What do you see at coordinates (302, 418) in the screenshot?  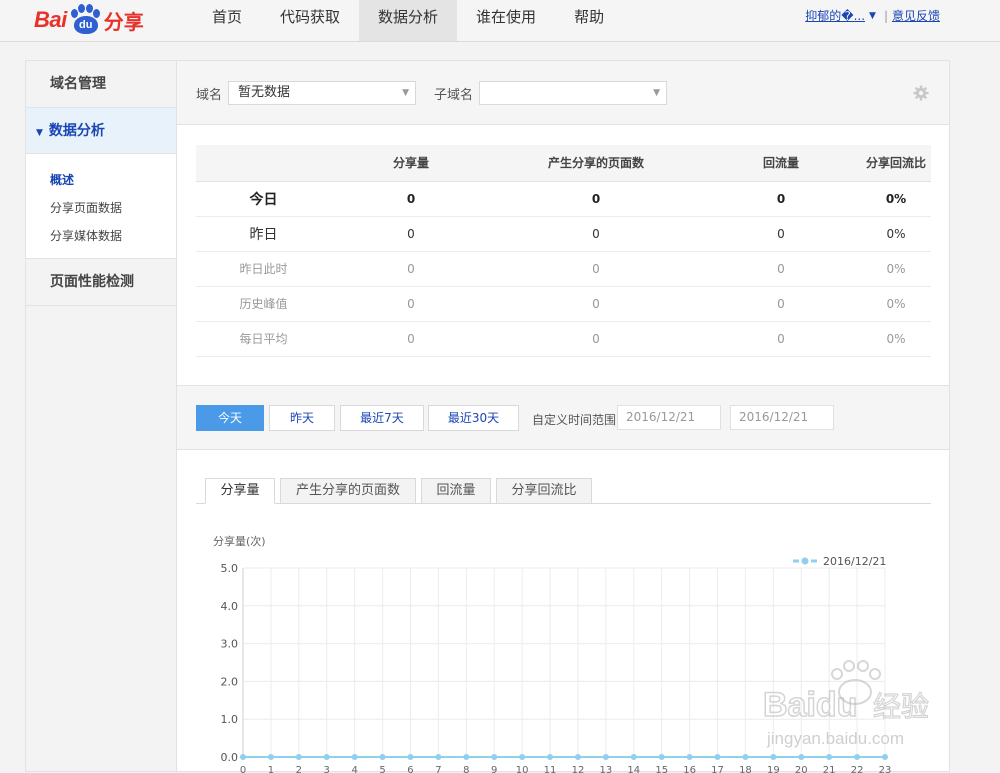 I see `range-yesterday-button: 昨天` at bounding box center [302, 418].